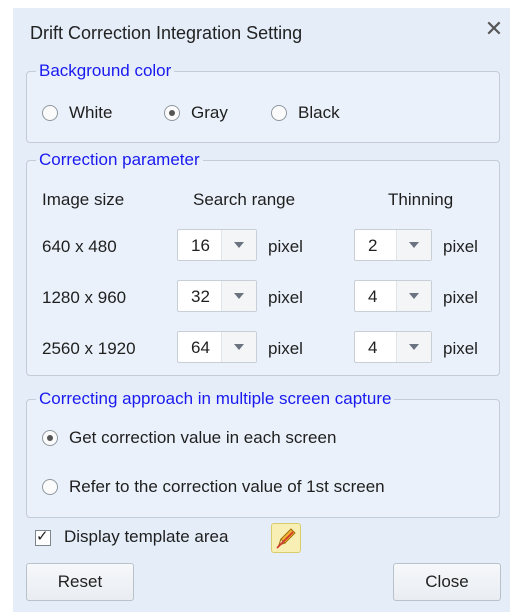 The height and width of the screenshot is (612, 510). Describe the element at coordinates (447, 582) in the screenshot. I see `close-button: Close` at that location.